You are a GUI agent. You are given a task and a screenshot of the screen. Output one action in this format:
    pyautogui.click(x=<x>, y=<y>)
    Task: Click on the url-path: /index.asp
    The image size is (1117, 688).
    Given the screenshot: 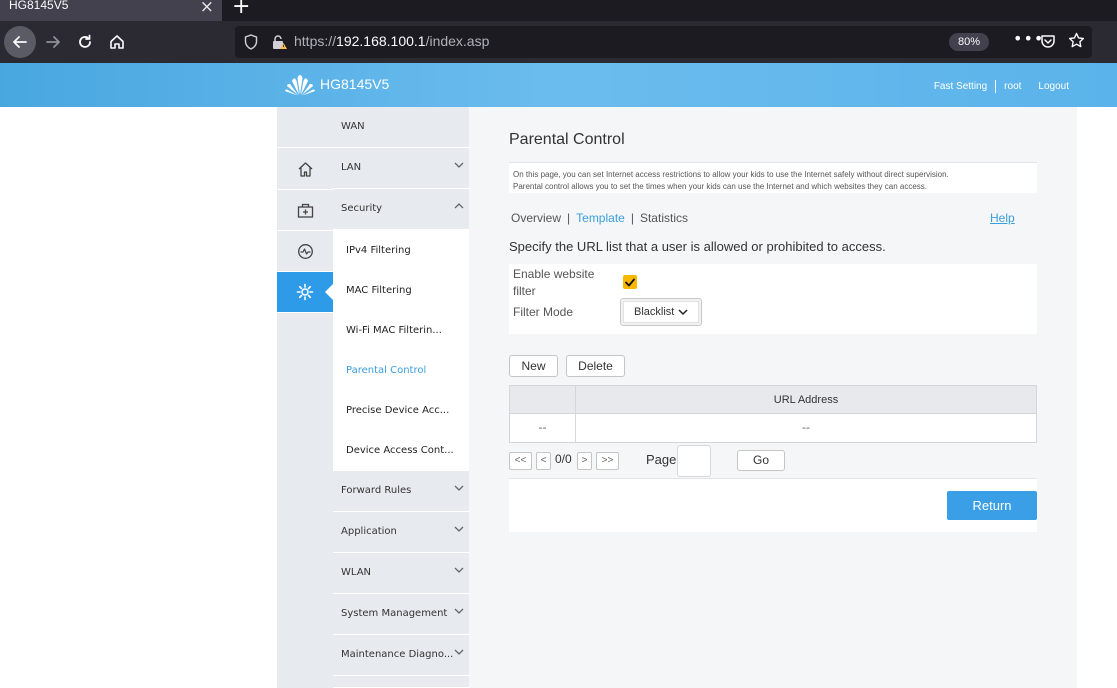 What is the action you would take?
    pyautogui.click(x=457, y=41)
    